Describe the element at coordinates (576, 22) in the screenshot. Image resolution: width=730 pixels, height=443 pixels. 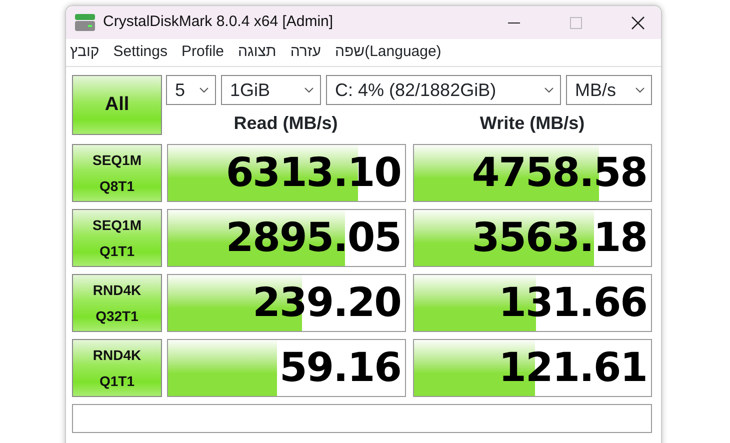
I see `maximize-icon` at that location.